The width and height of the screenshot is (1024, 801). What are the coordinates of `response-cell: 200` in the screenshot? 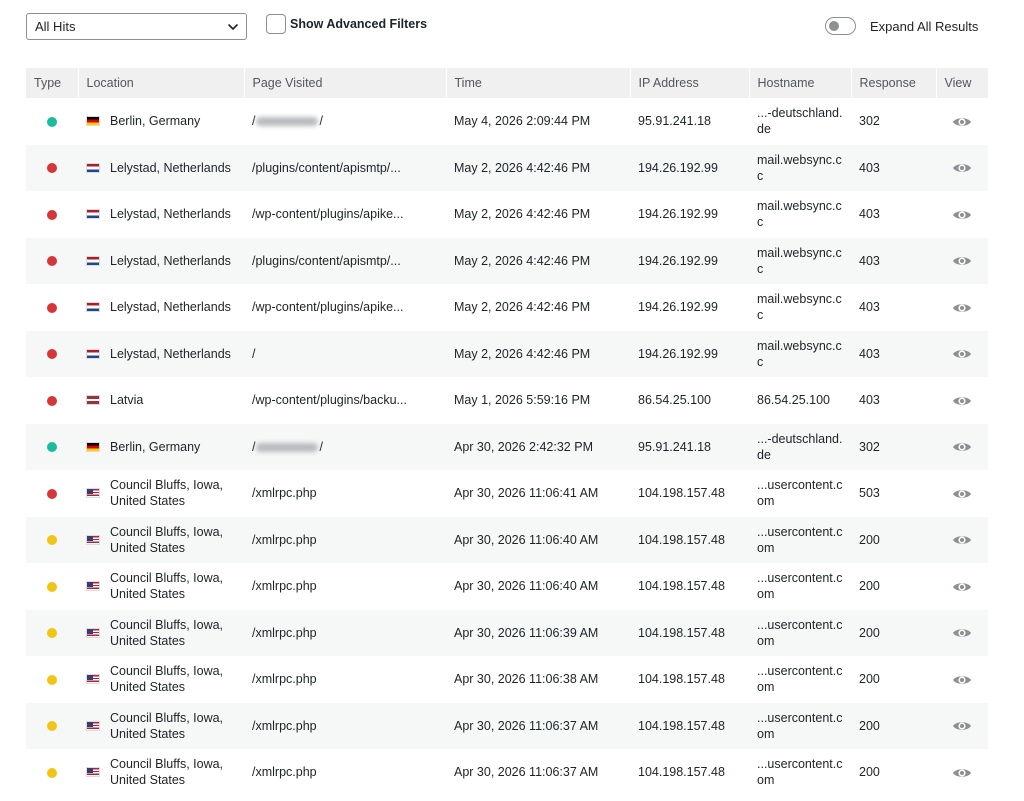 It's located at (869, 772).